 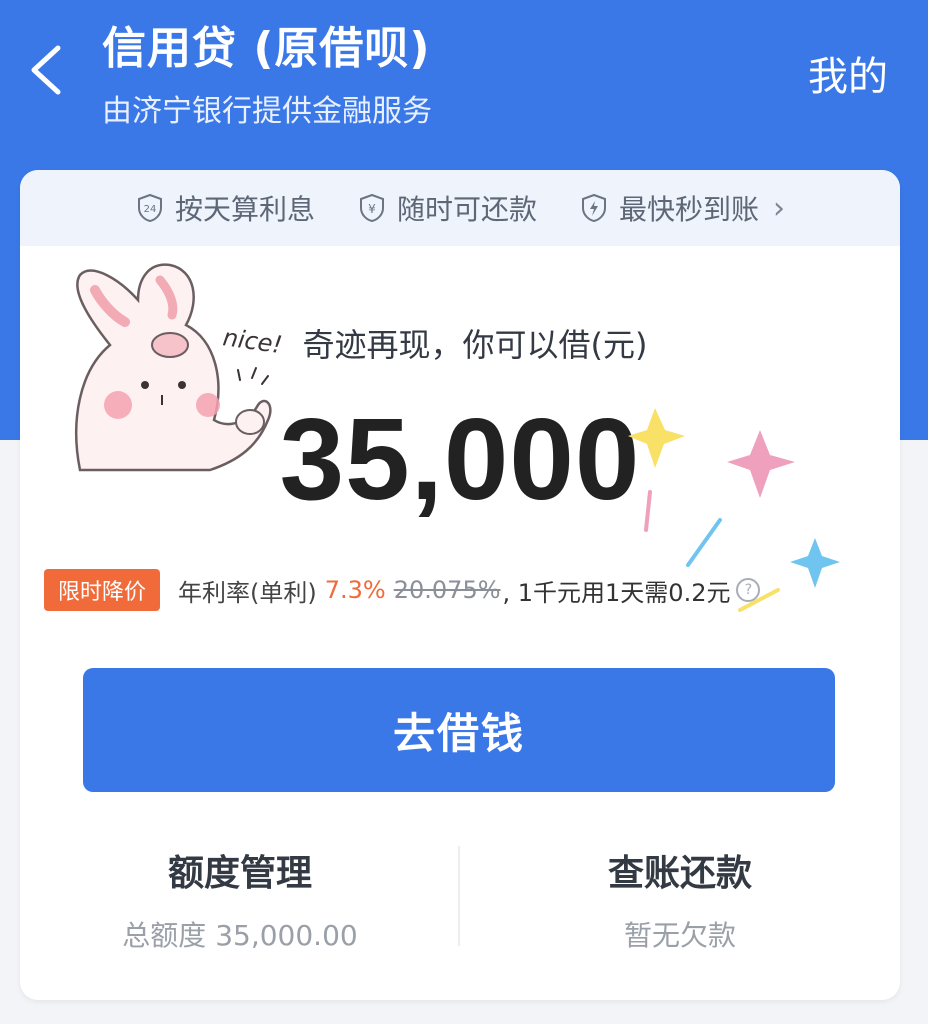 I want to click on discount-badge: 限时降价, so click(x=102, y=590).